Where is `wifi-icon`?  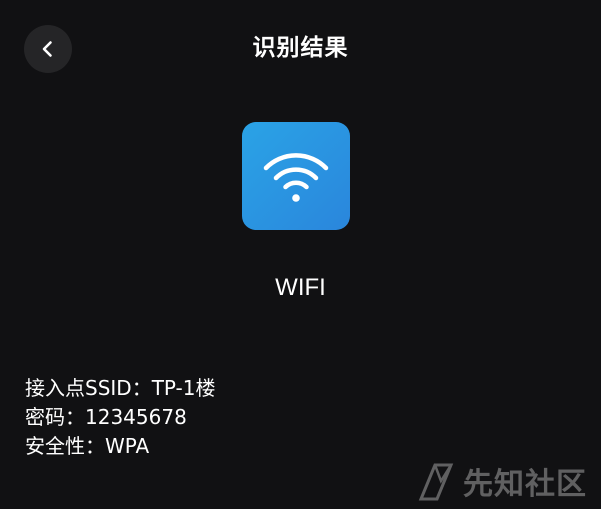 wifi-icon is located at coordinates (296, 177).